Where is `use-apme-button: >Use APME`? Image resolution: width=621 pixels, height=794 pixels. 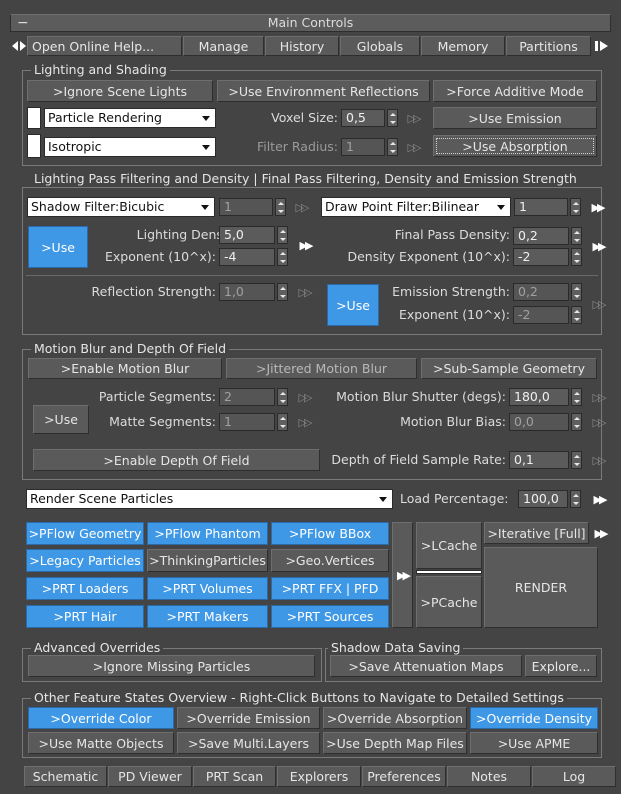 use-apme-button: >Use APME is located at coordinates (534, 743).